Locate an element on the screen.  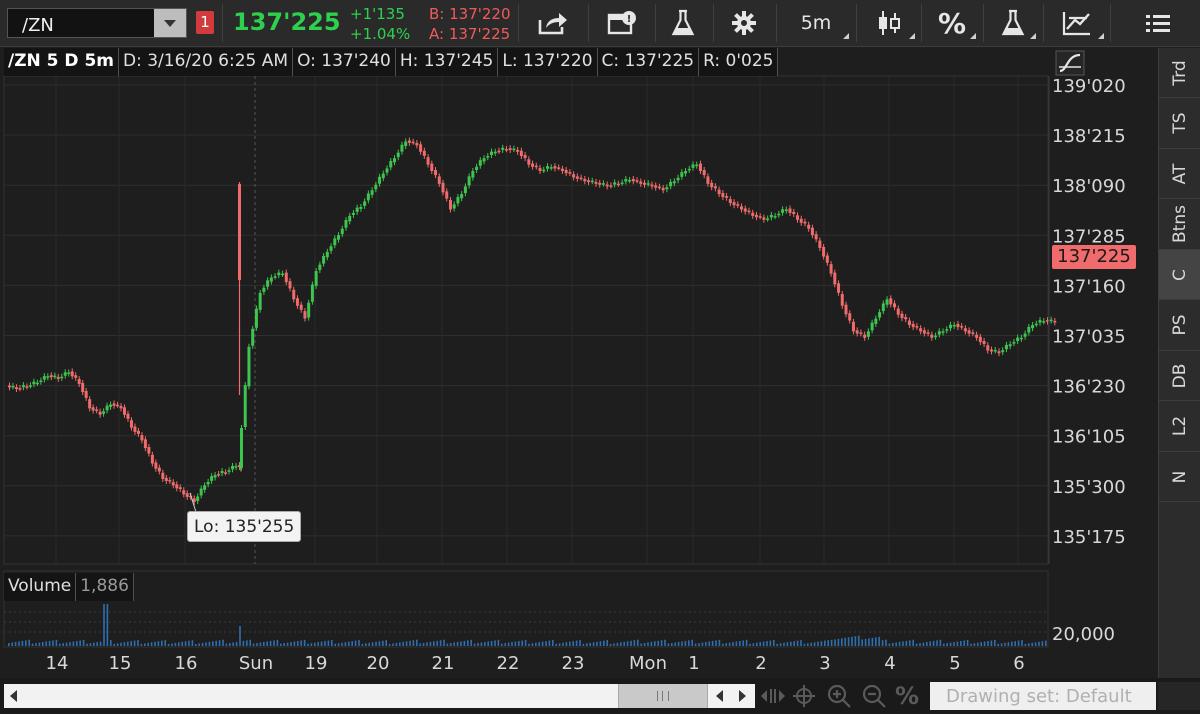
scroll-forward-icon is located at coordinates (742, 696).